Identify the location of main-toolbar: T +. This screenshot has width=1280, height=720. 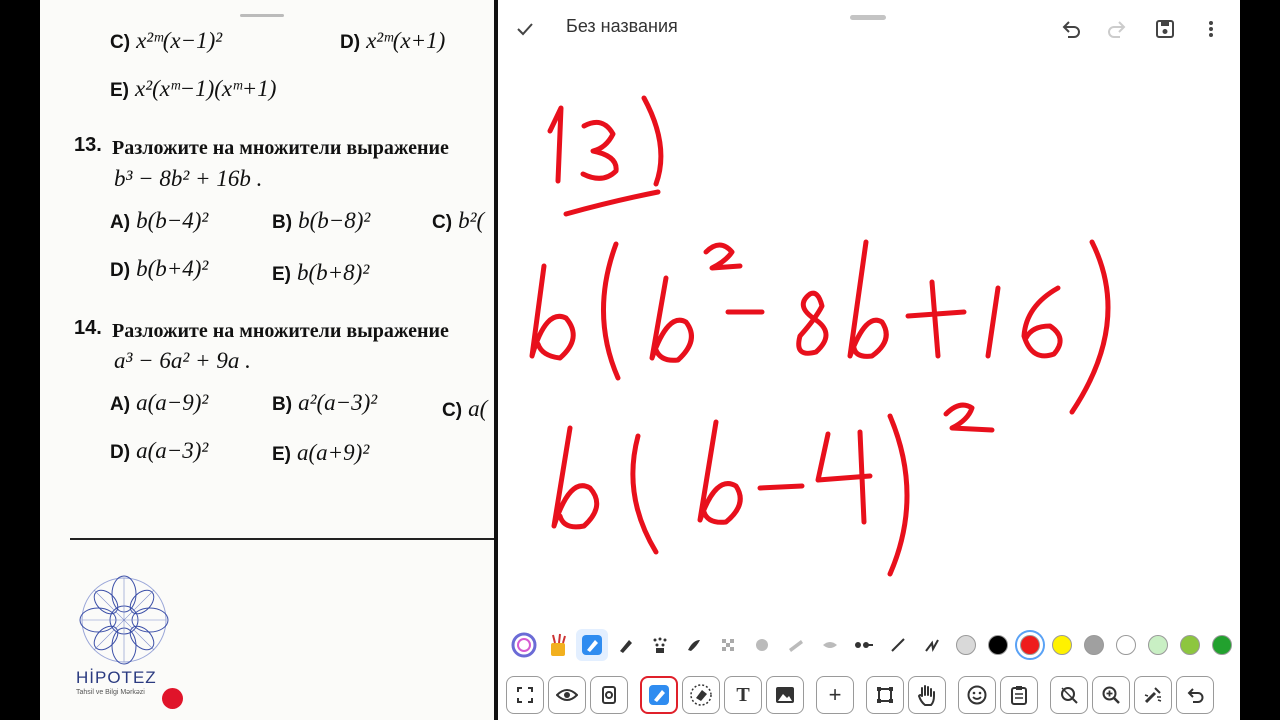
(873, 695).